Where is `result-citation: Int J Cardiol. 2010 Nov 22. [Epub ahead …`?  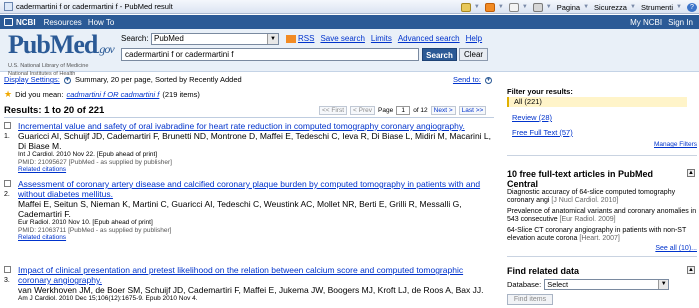
result-citation: Int J Cardiol. 2010 Nov 22. [Epub ahead … is located at coordinates (88, 154).